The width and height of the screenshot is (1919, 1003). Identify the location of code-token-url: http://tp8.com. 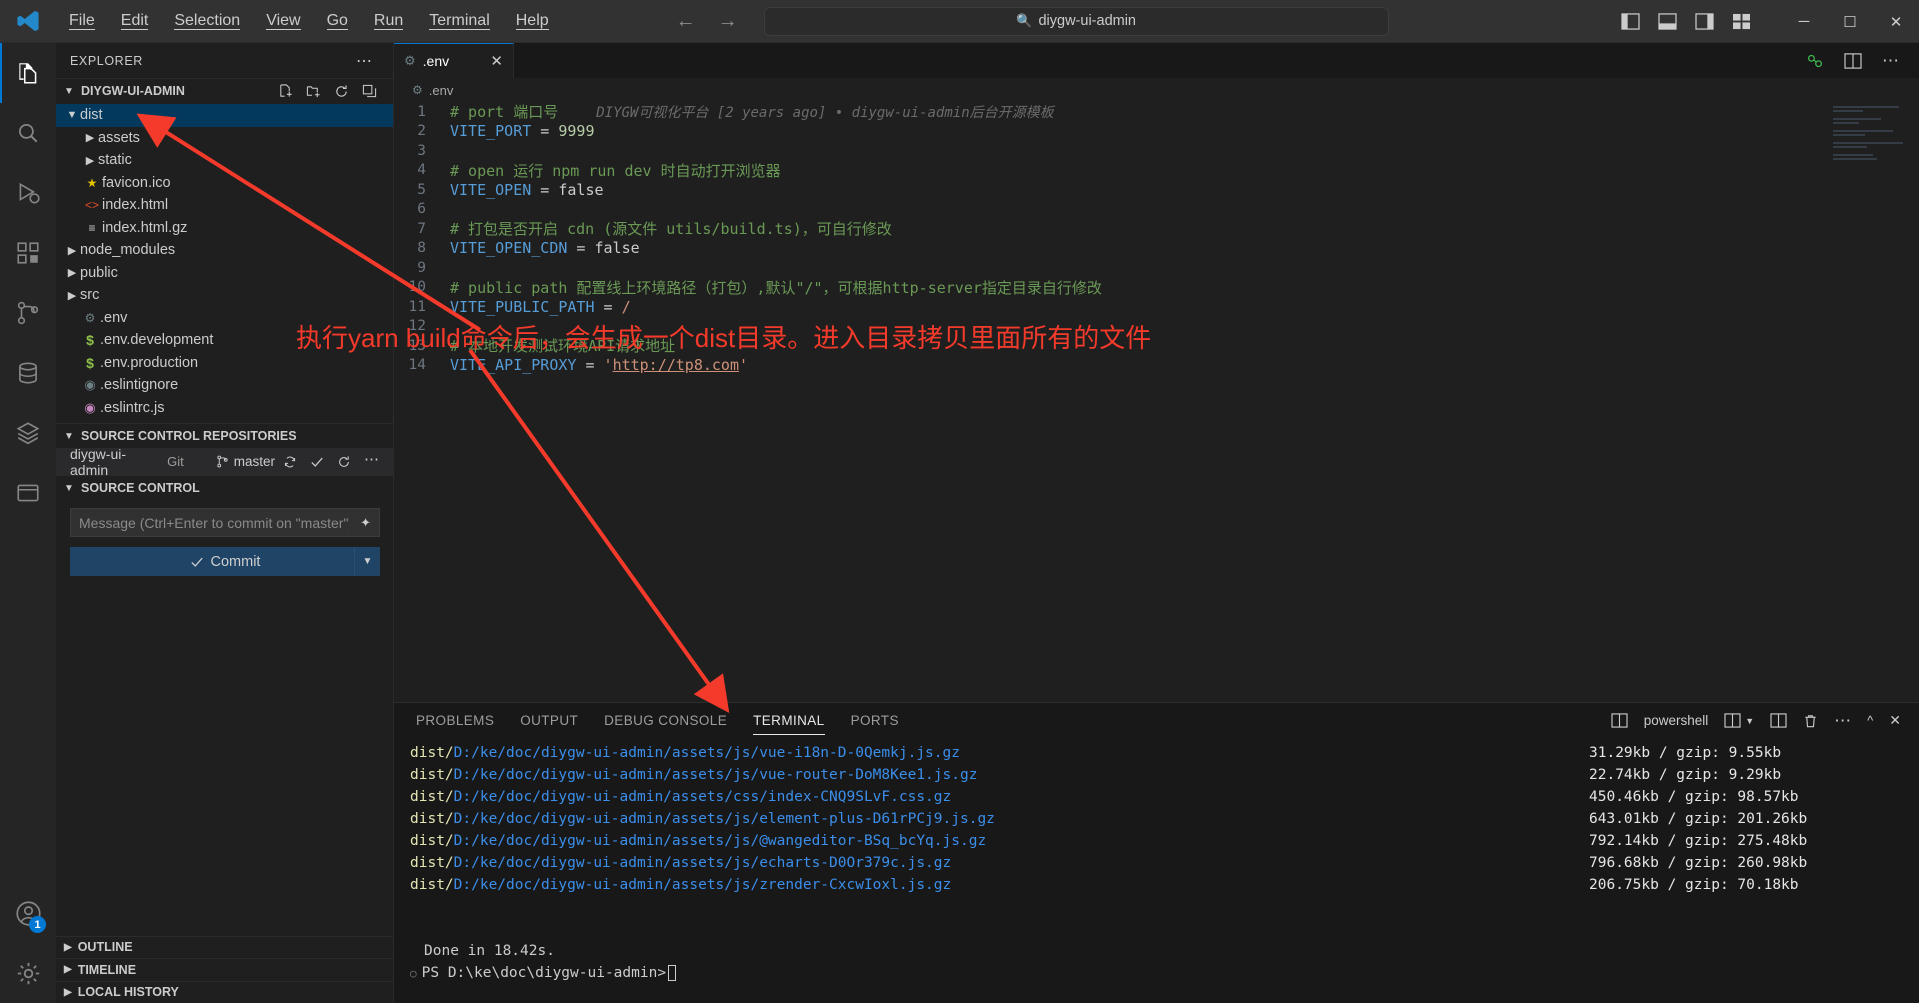
(676, 365).